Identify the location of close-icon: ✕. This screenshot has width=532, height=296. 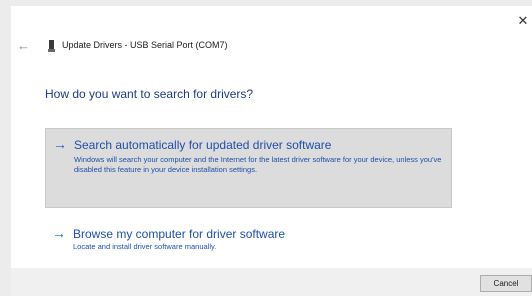
(523, 20).